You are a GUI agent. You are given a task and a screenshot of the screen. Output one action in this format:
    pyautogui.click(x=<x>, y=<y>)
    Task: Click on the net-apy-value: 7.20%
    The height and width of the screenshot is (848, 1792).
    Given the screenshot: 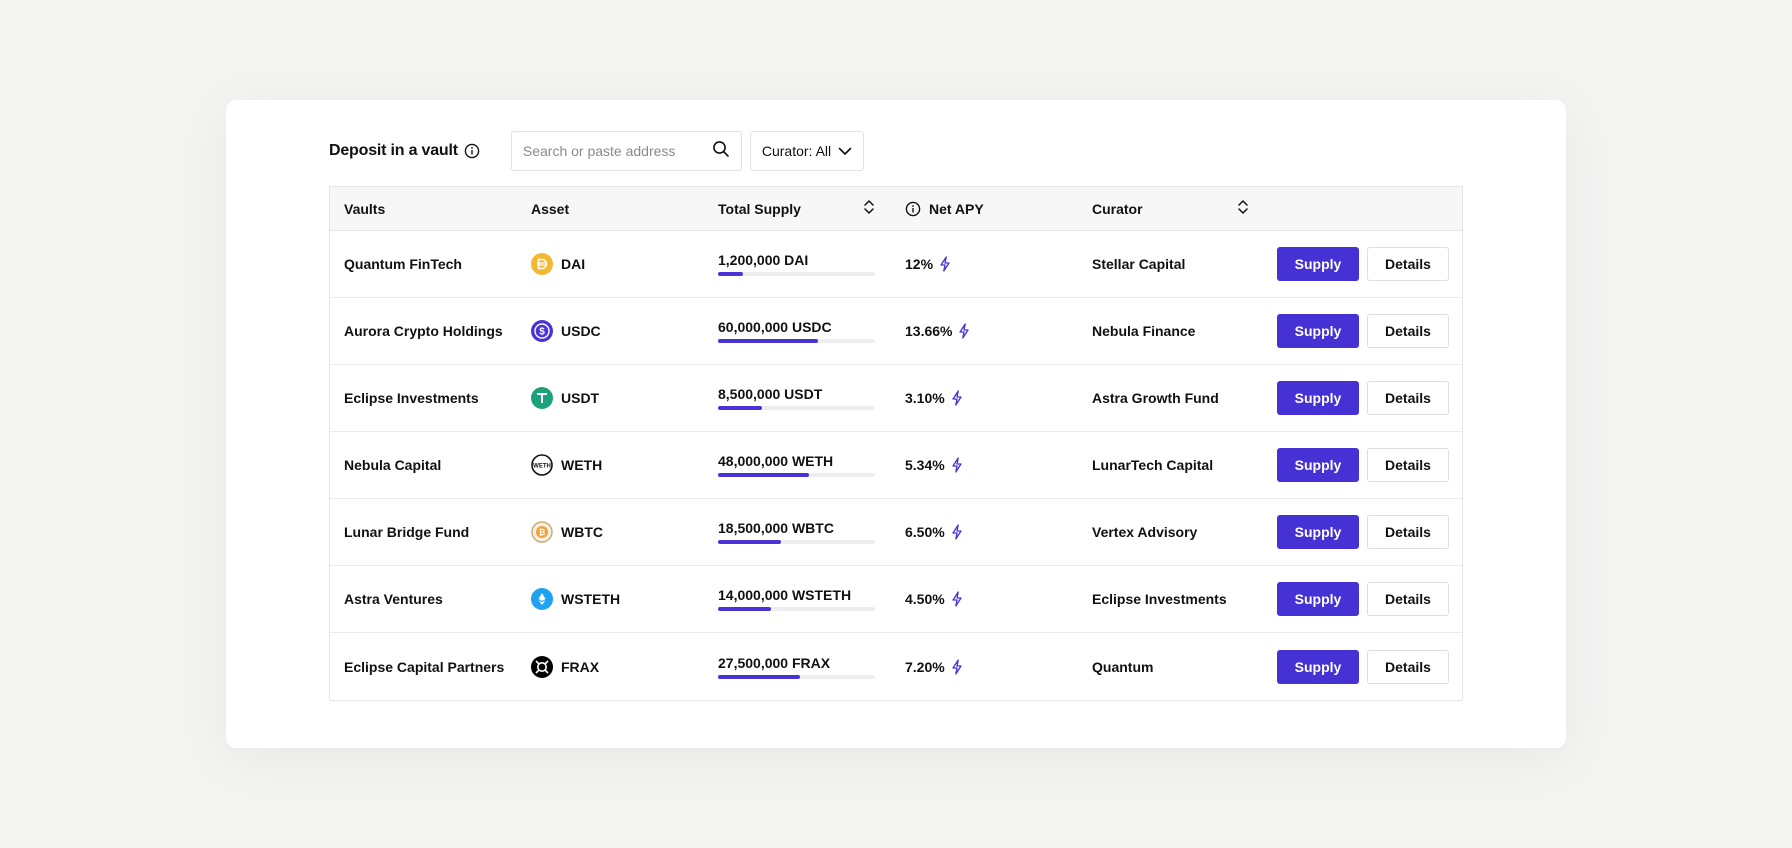 What is the action you would take?
    pyautogui.click(x=925, y=666)
    